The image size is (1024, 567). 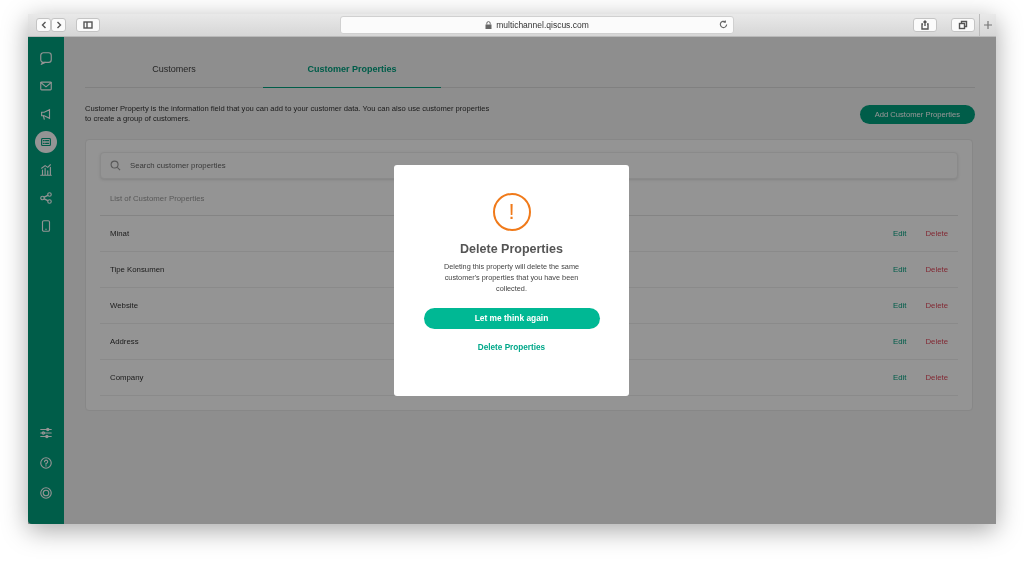 What do you see at coordinates (46, 114) in the screenshot?
I see `megaphone-icon` at bounding box center [46, 114].